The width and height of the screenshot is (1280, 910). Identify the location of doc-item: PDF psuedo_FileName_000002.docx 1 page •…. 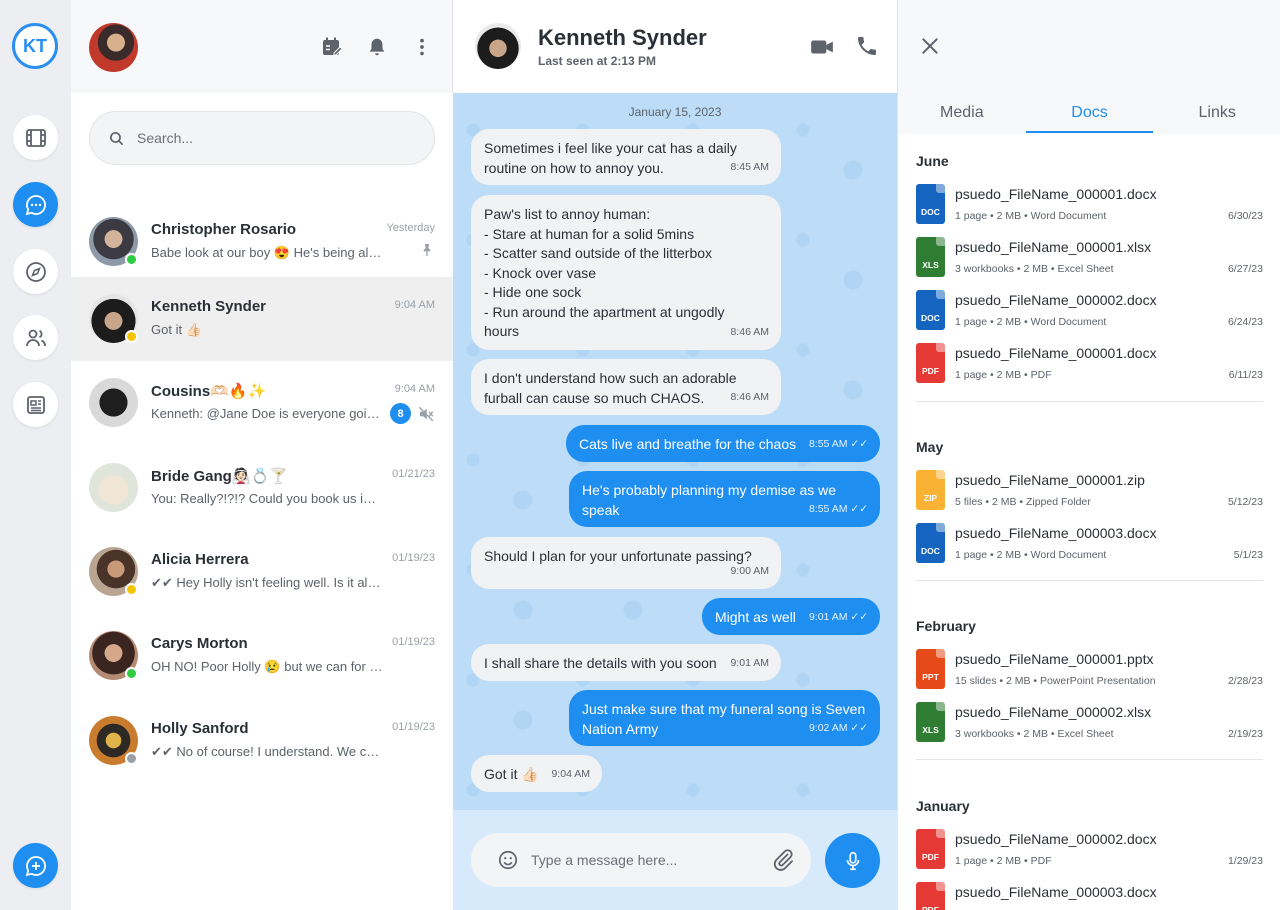
(1089, 851).